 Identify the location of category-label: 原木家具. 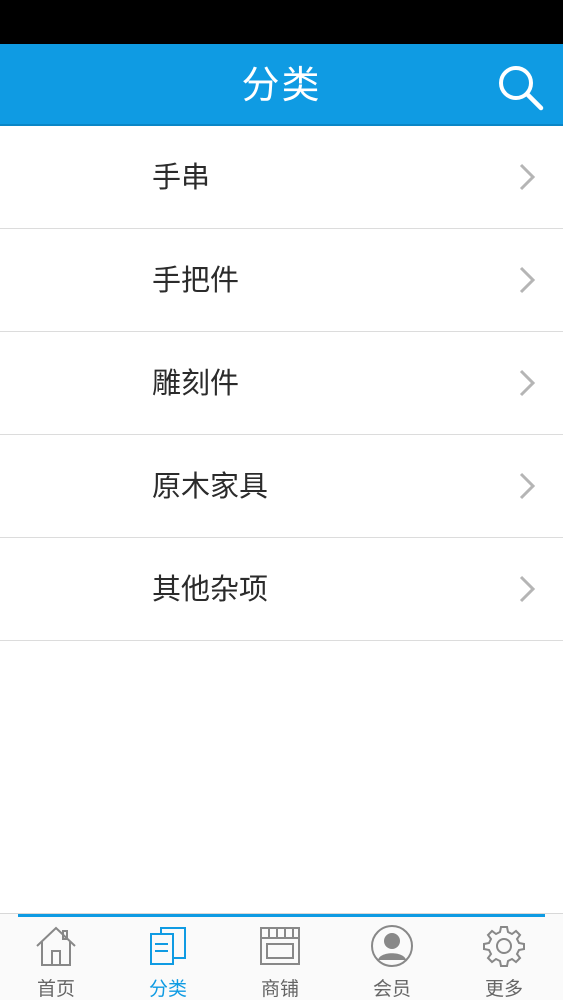
(210, 486).